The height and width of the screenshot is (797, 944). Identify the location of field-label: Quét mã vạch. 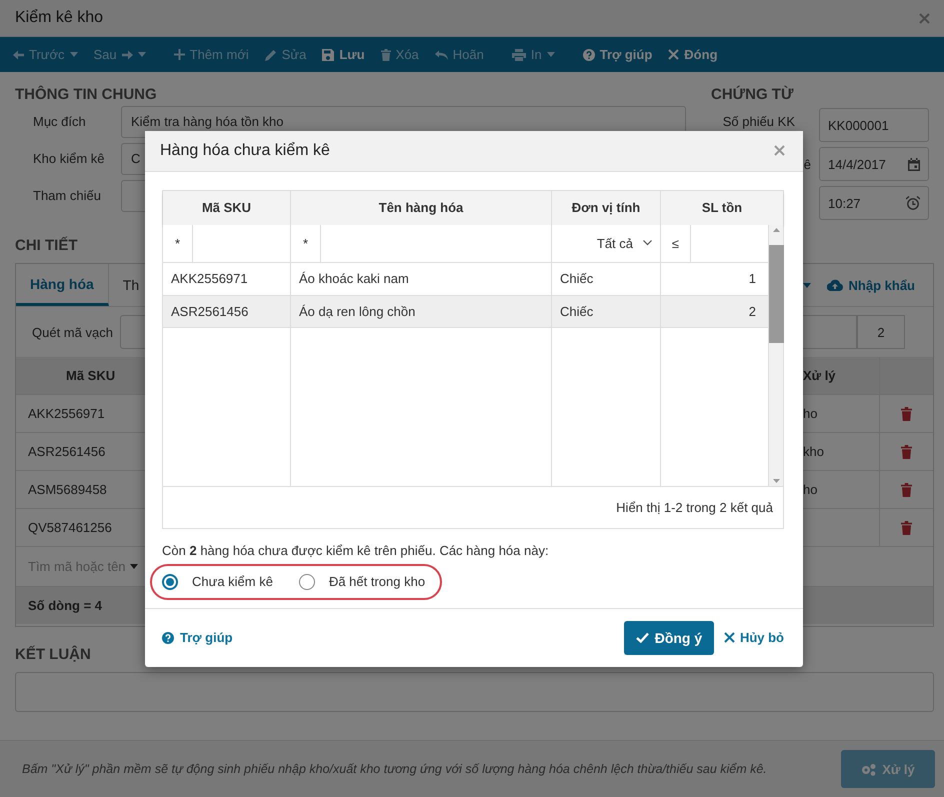
(73, 332).